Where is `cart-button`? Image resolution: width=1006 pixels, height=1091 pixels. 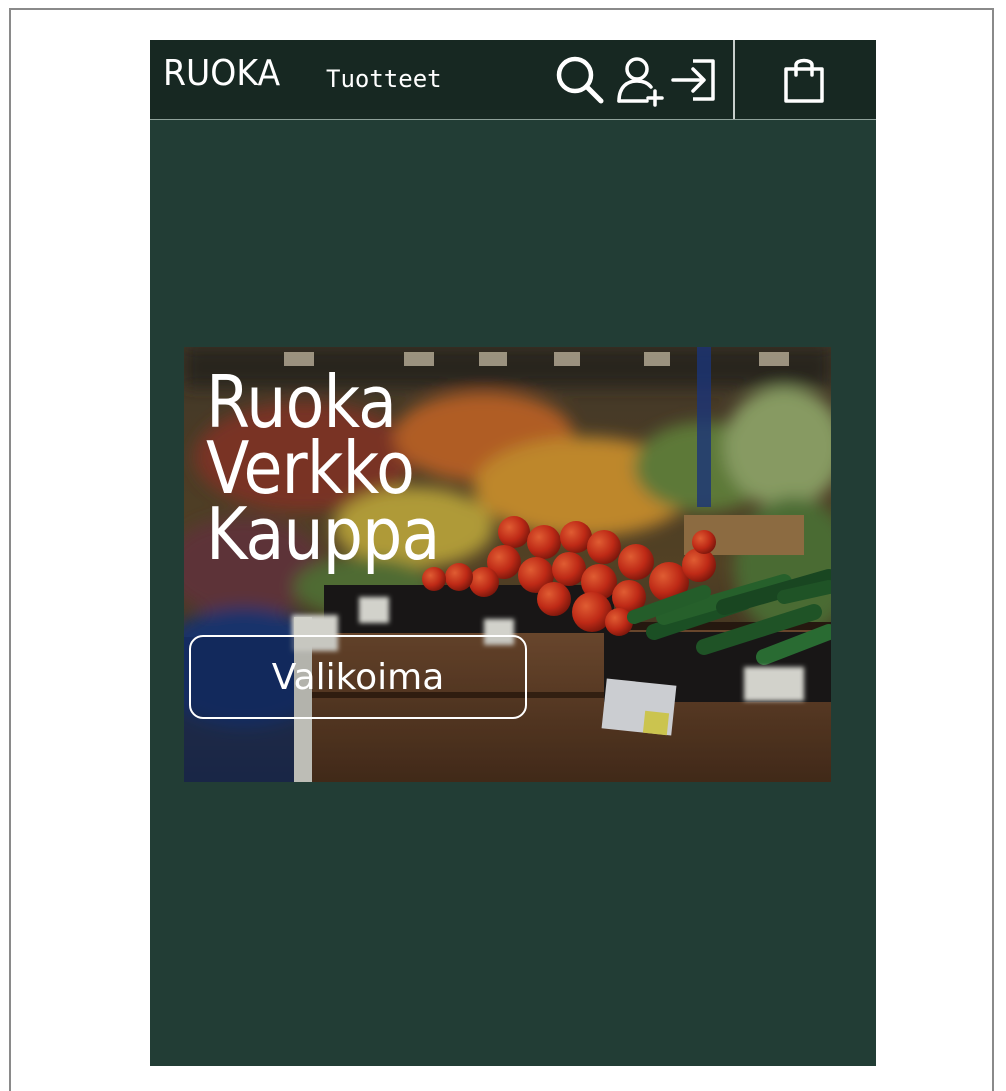 cart-button is located at coordinates (804, 80).